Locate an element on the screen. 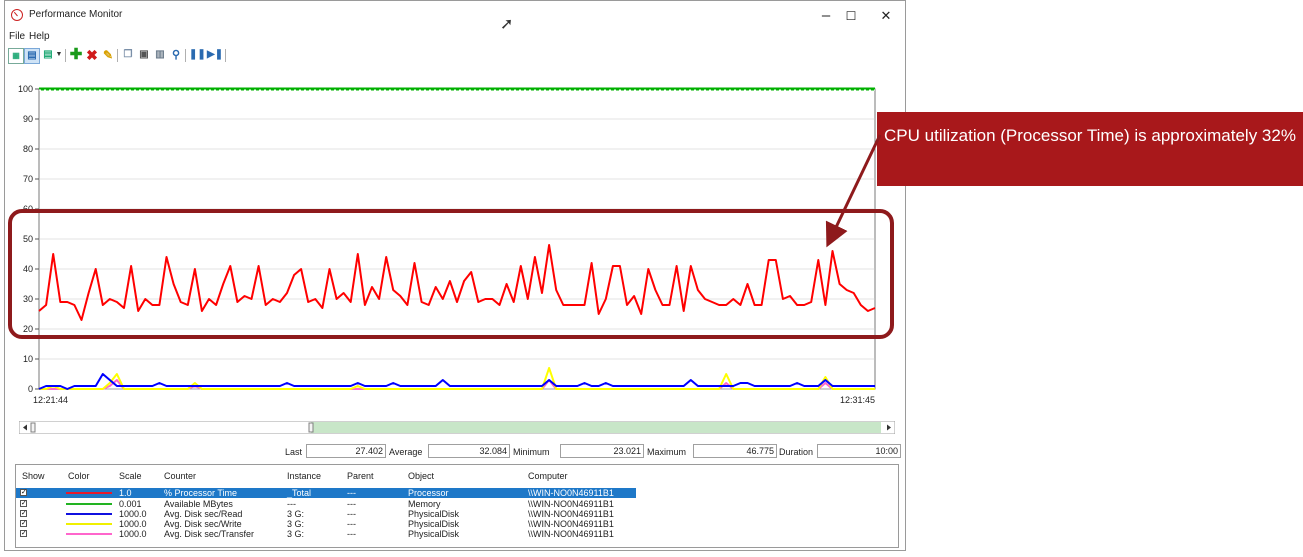  callout-arrow-line is located at coordinates (853, 191).